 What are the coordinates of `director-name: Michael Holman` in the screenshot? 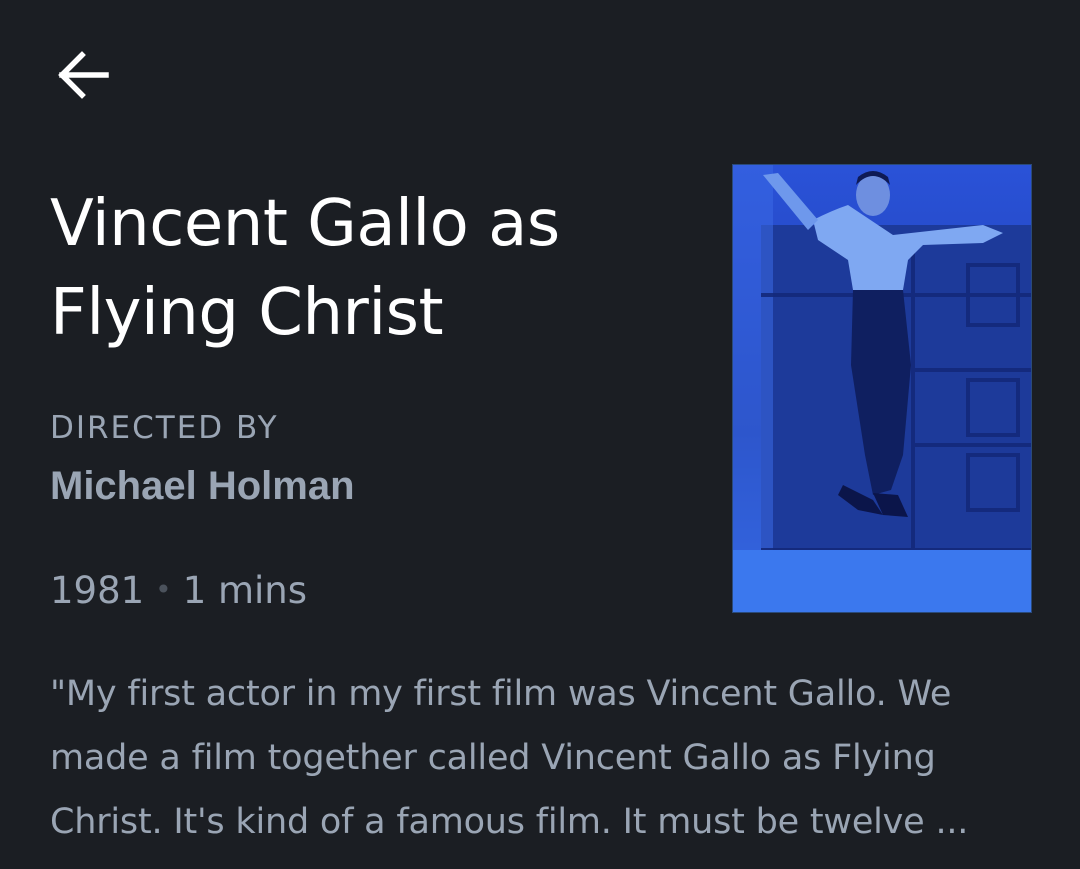 It's located at (202, 486).